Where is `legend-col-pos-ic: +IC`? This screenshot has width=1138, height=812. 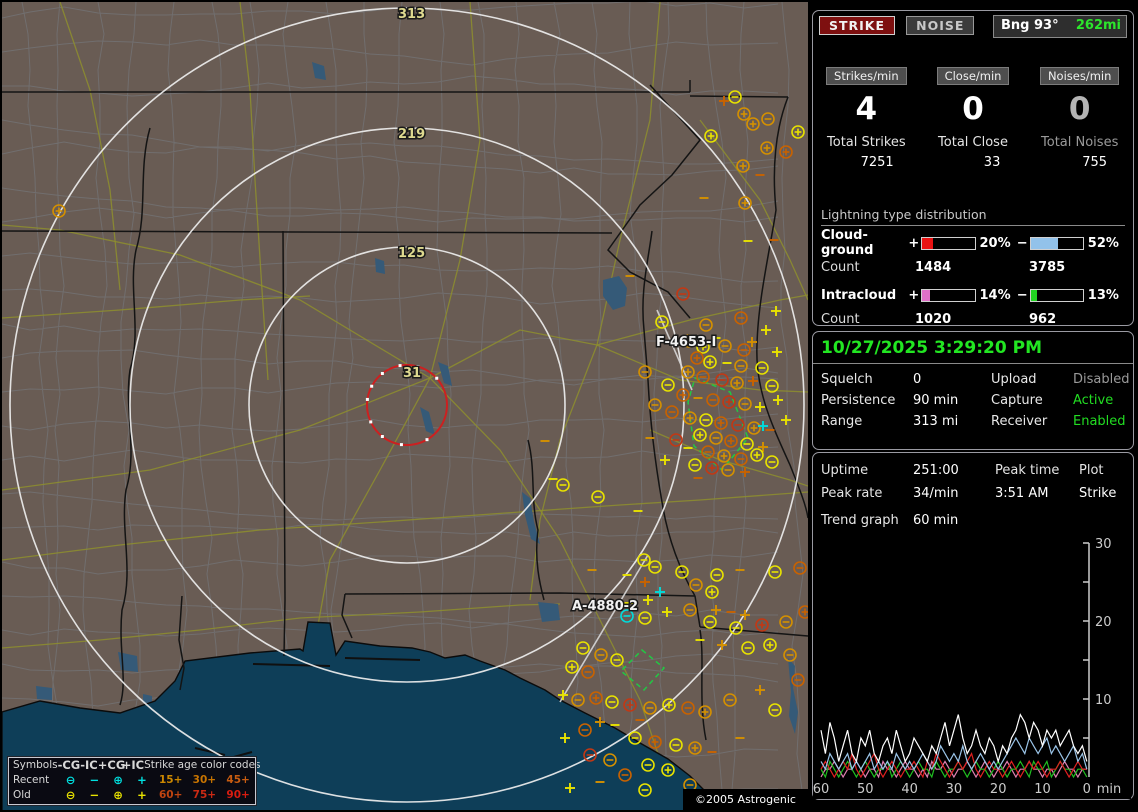
legend-col-pos-ic: +IC is located at coordinates (133, 765).